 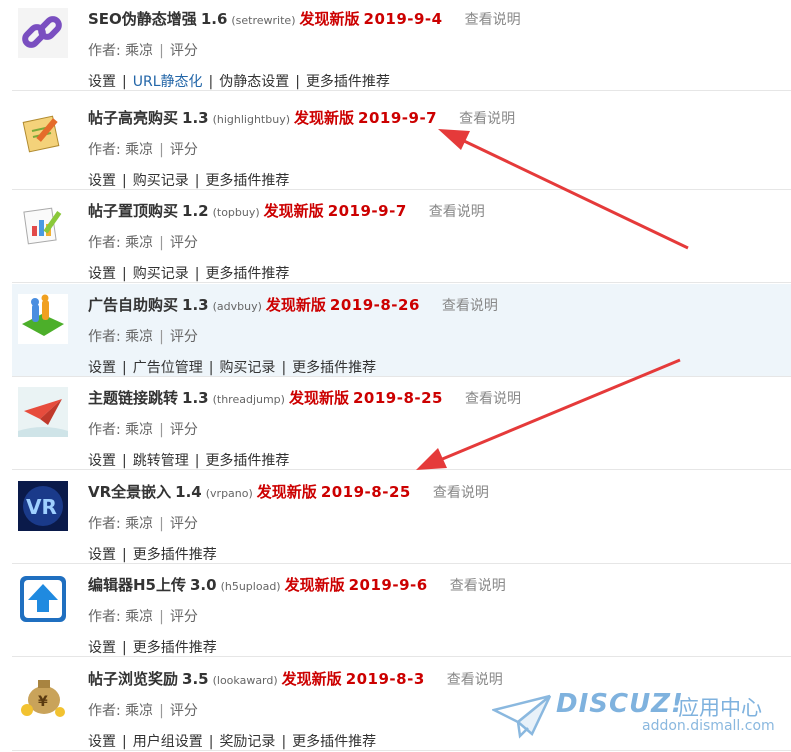 I want to click on plugin-title-line: 编辑器H5上传 3.0 (h5upload) 发现新版 2019-9-6 查看说明, so click(x=297, y=584).